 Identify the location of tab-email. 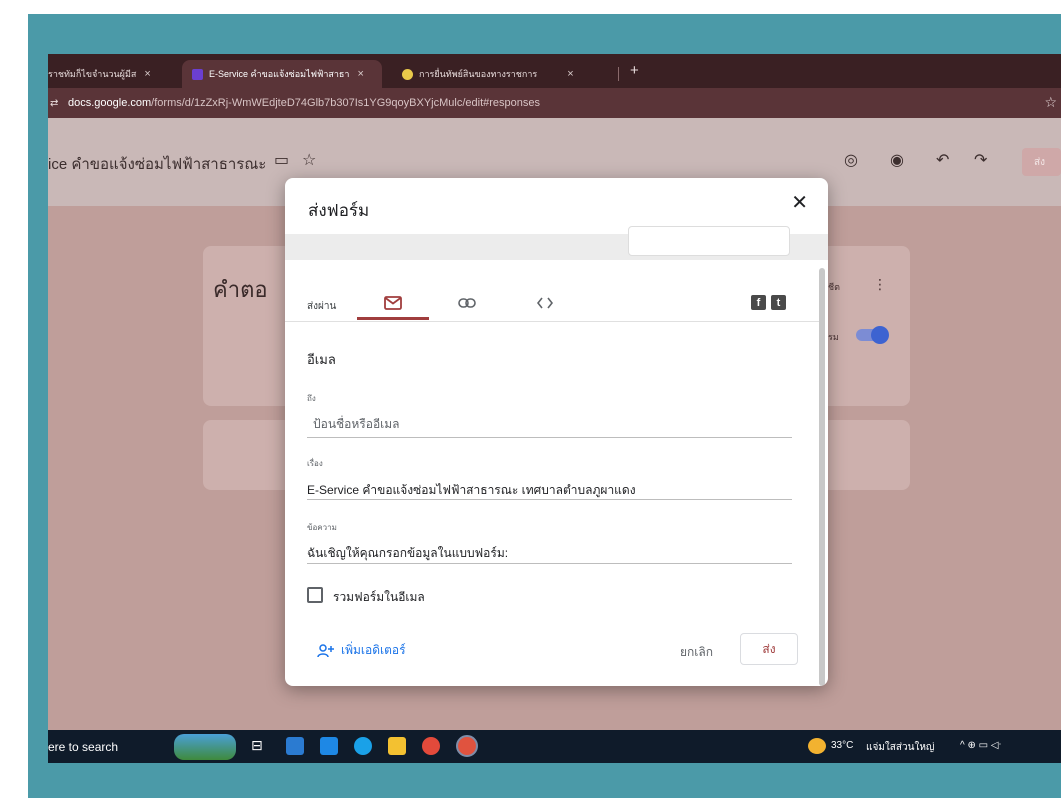
(393, 303).